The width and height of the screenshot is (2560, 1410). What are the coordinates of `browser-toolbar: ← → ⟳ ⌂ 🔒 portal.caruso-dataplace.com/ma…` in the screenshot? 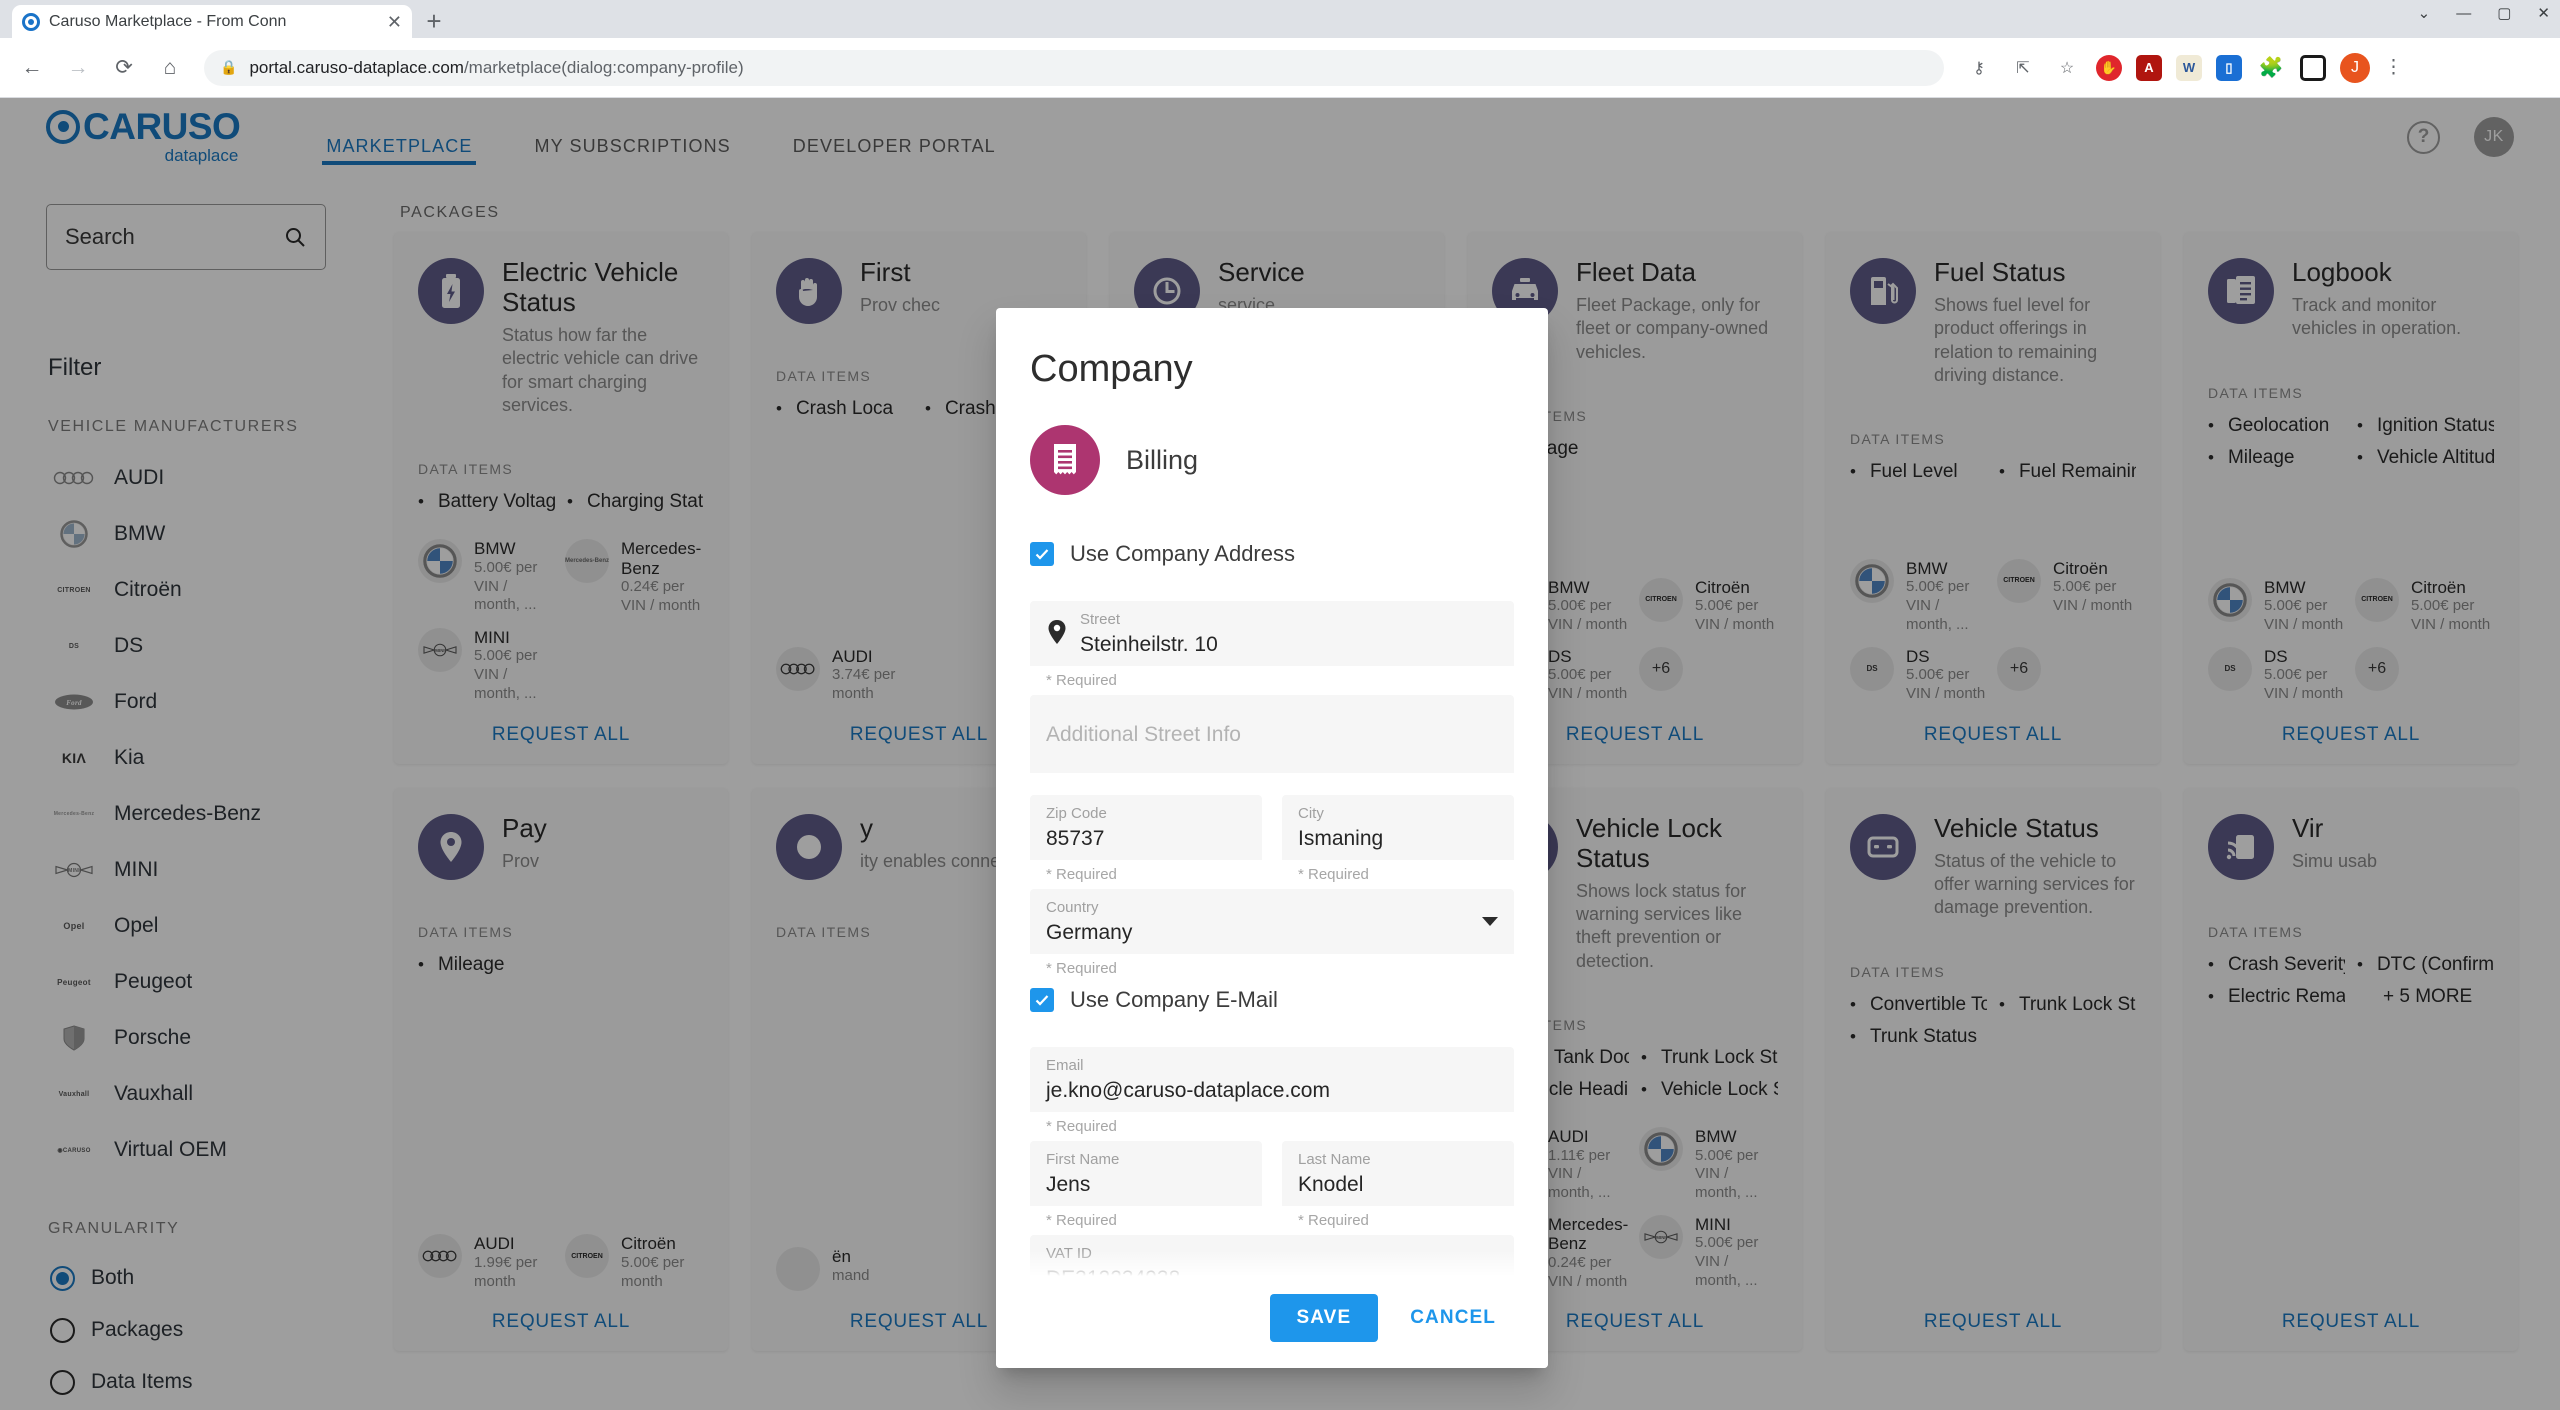 It's located at (1280, 68).